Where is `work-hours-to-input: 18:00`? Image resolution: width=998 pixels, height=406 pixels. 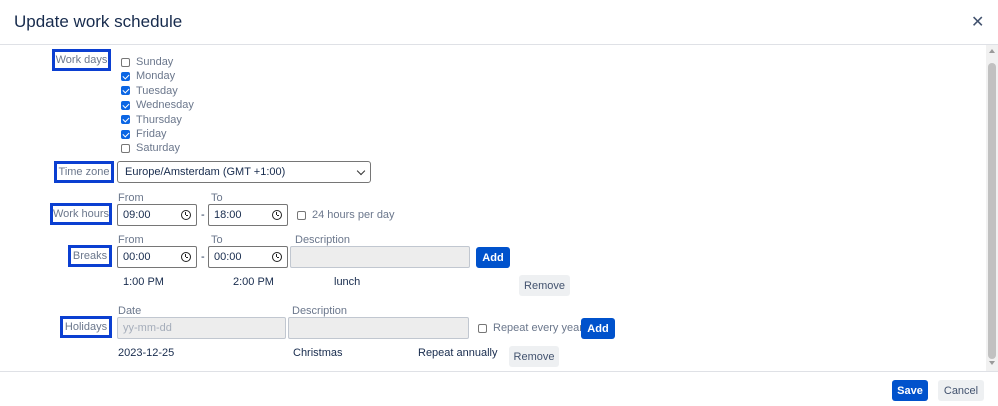 work-hours-to-input: 18:00 is located at coordinates (248, 215).